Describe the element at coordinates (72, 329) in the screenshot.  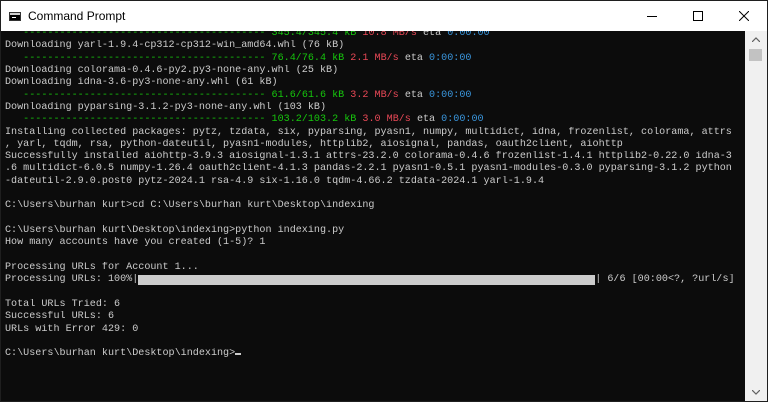
I see `console-line-text: URLs with Error 429: 0` at that location.